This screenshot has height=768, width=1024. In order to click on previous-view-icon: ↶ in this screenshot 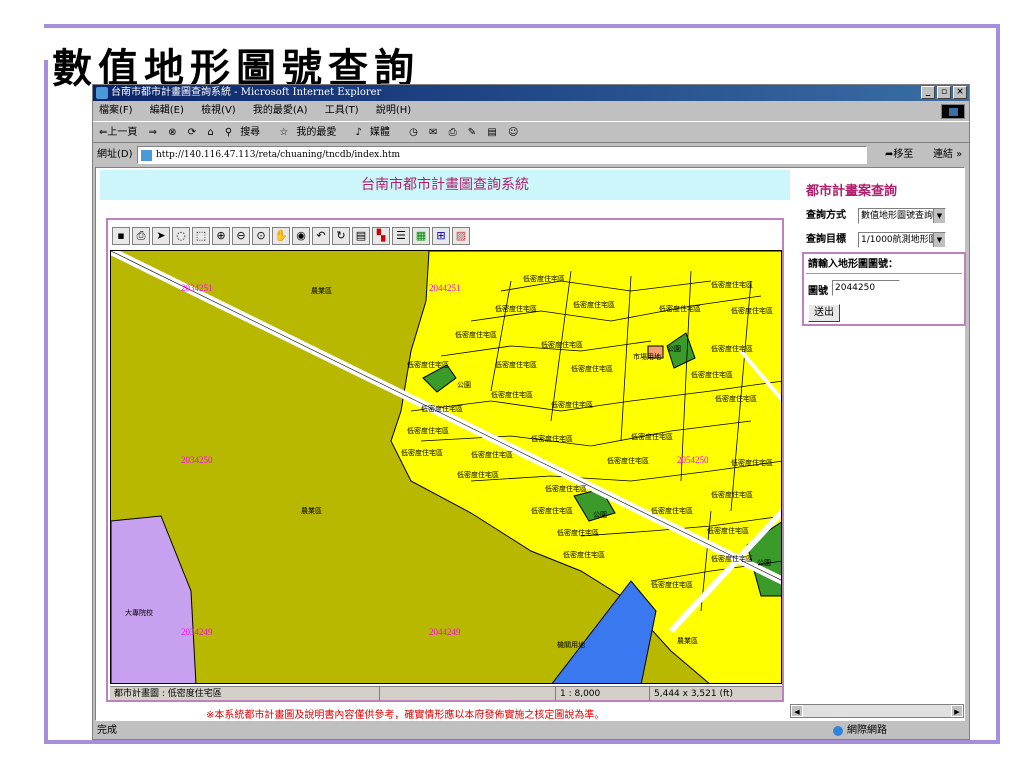, I will do `click(321, 236)`.